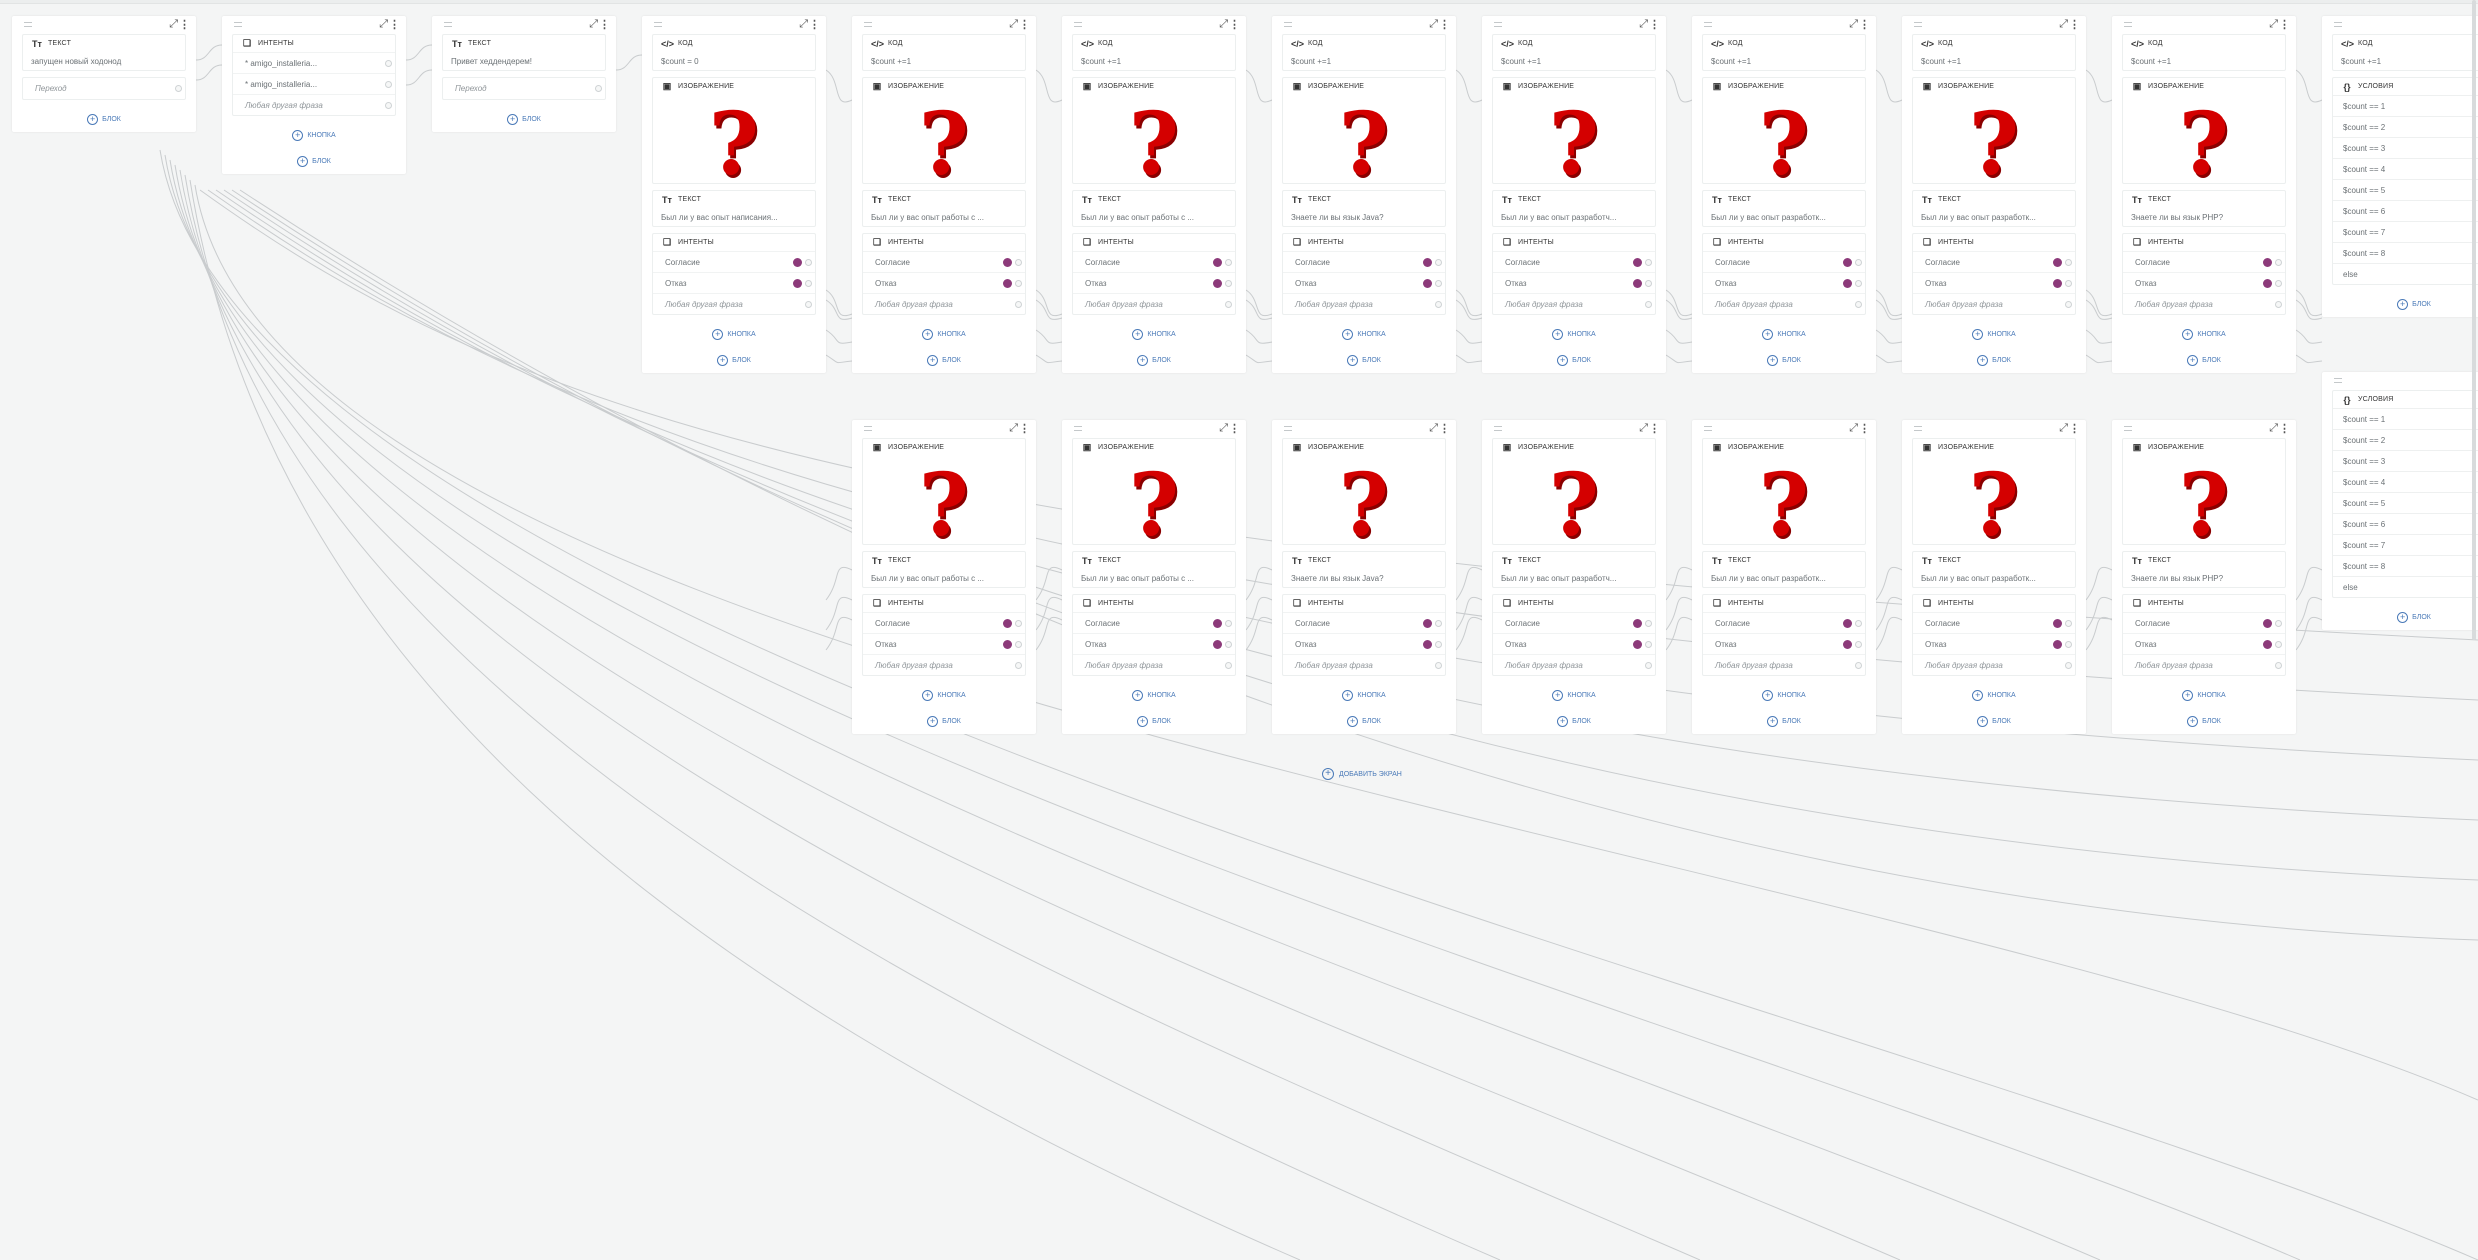  What do you see at coordinates (524, 88) in the screenshot?
I see `transition-block: Переход` at bounding box center [524, 88].